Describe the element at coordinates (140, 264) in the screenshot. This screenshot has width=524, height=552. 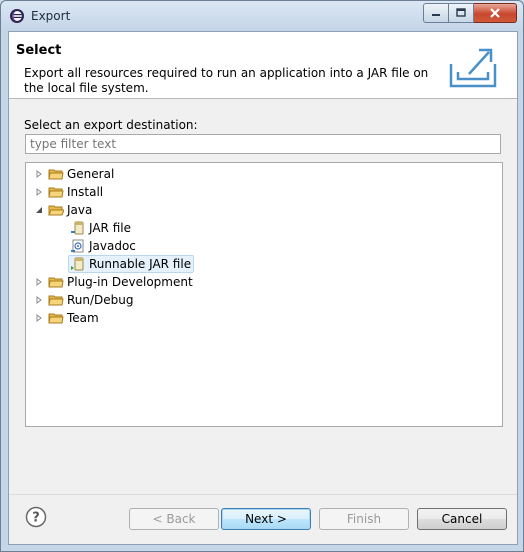
I see `tree-item-label: Runnable JAR file` at that location.